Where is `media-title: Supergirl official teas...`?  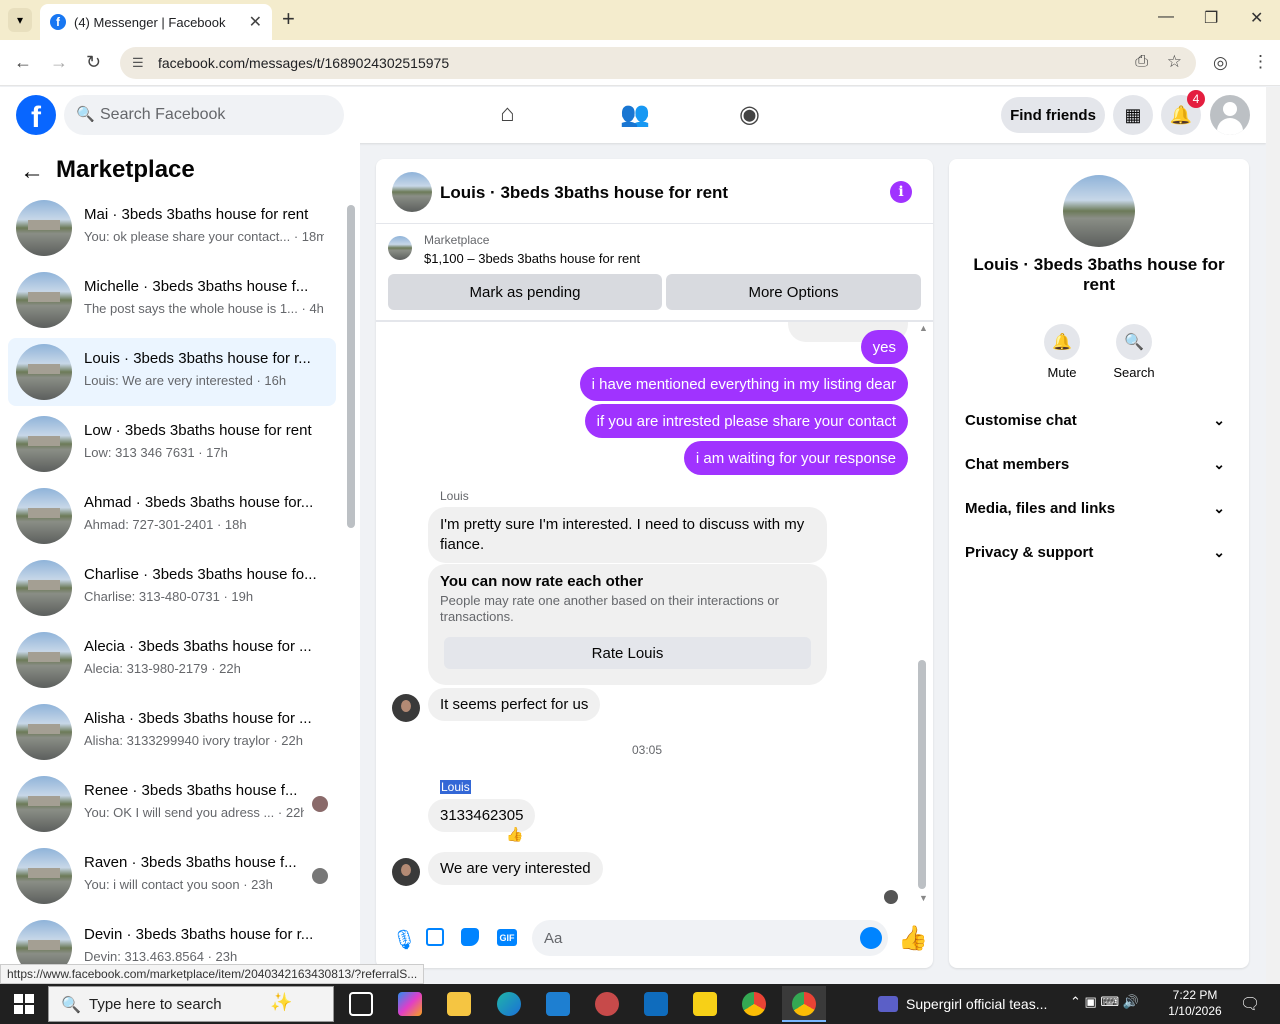
media-title: Supergirl official teas... is located at coordinates (977, 1004).